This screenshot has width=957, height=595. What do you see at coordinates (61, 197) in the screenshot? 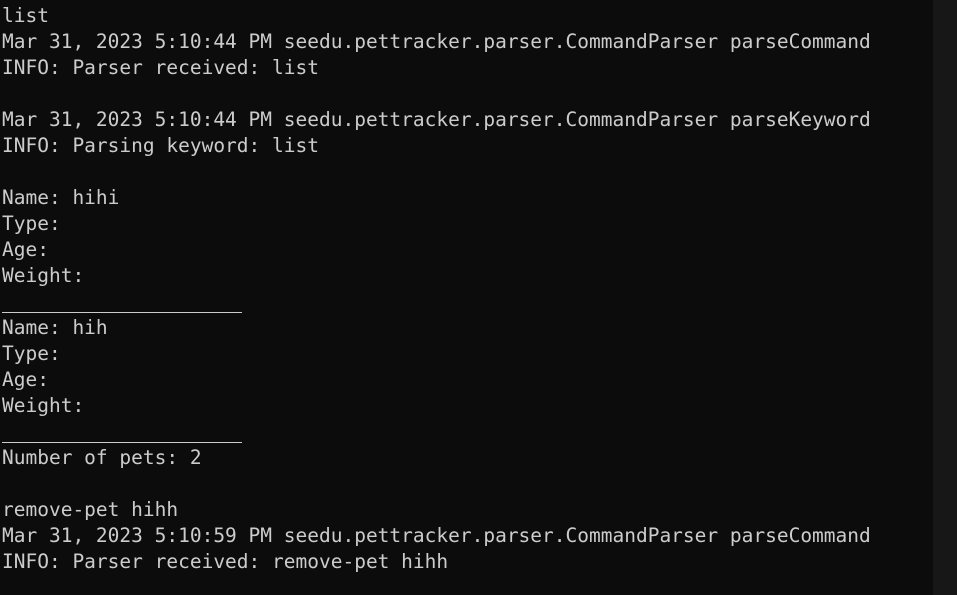
I see `output-line: Name: hihi` at bounding box center [61, 197].